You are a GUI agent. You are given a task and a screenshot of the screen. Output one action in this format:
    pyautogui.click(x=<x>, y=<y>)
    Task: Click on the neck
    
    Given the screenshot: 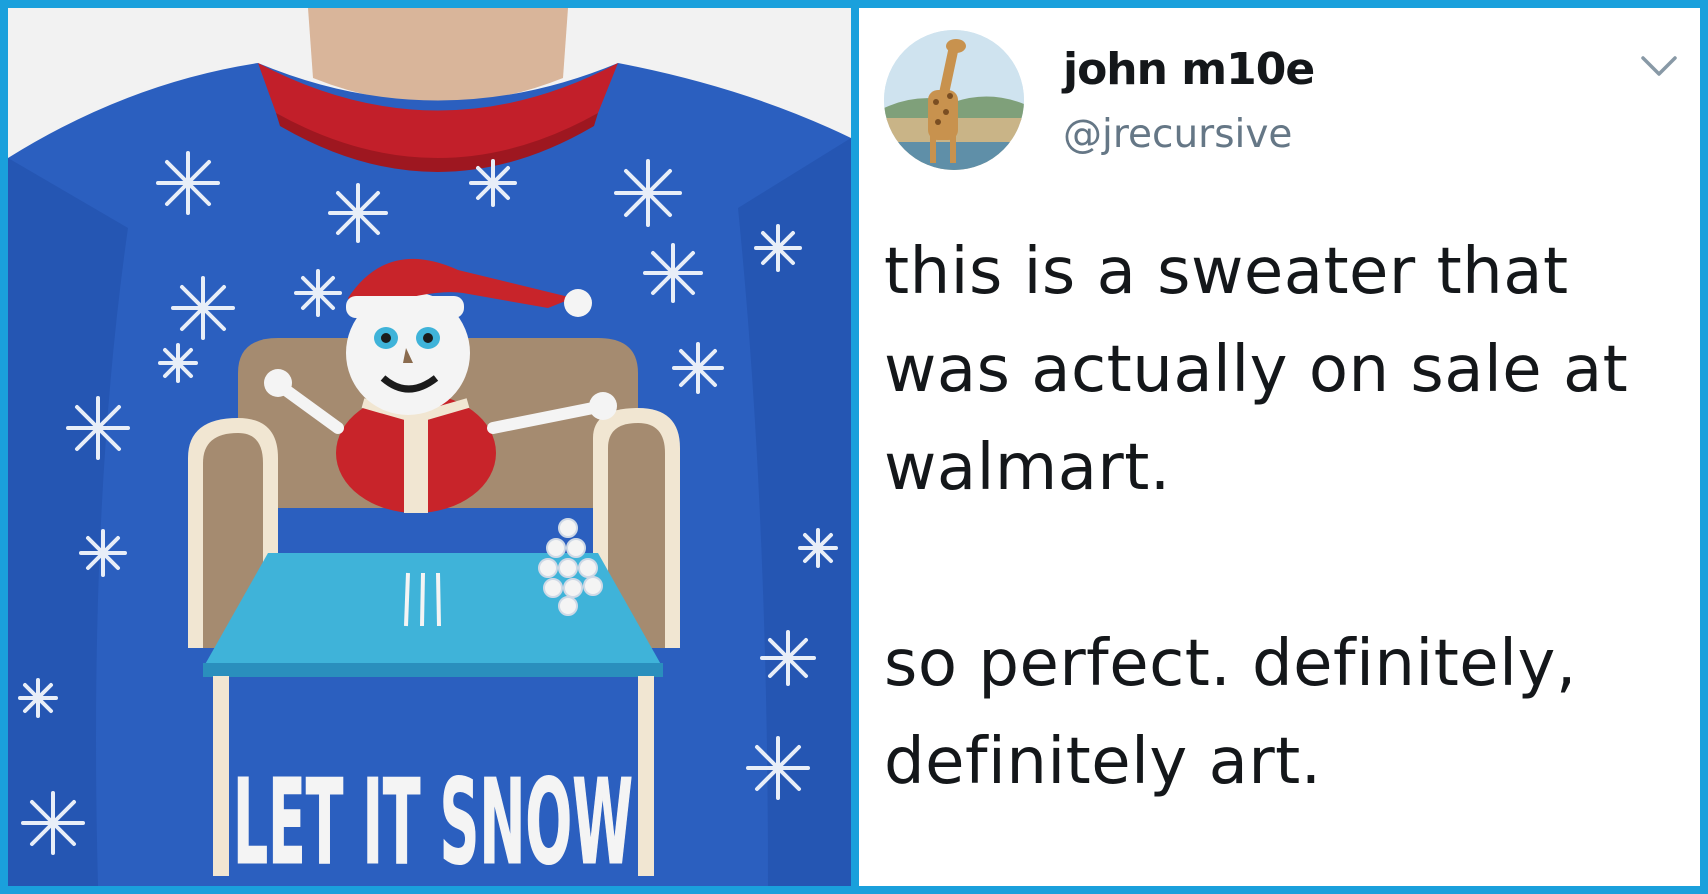 What is the action you would take?
    pyautogui.click(x=438, y=55)
    